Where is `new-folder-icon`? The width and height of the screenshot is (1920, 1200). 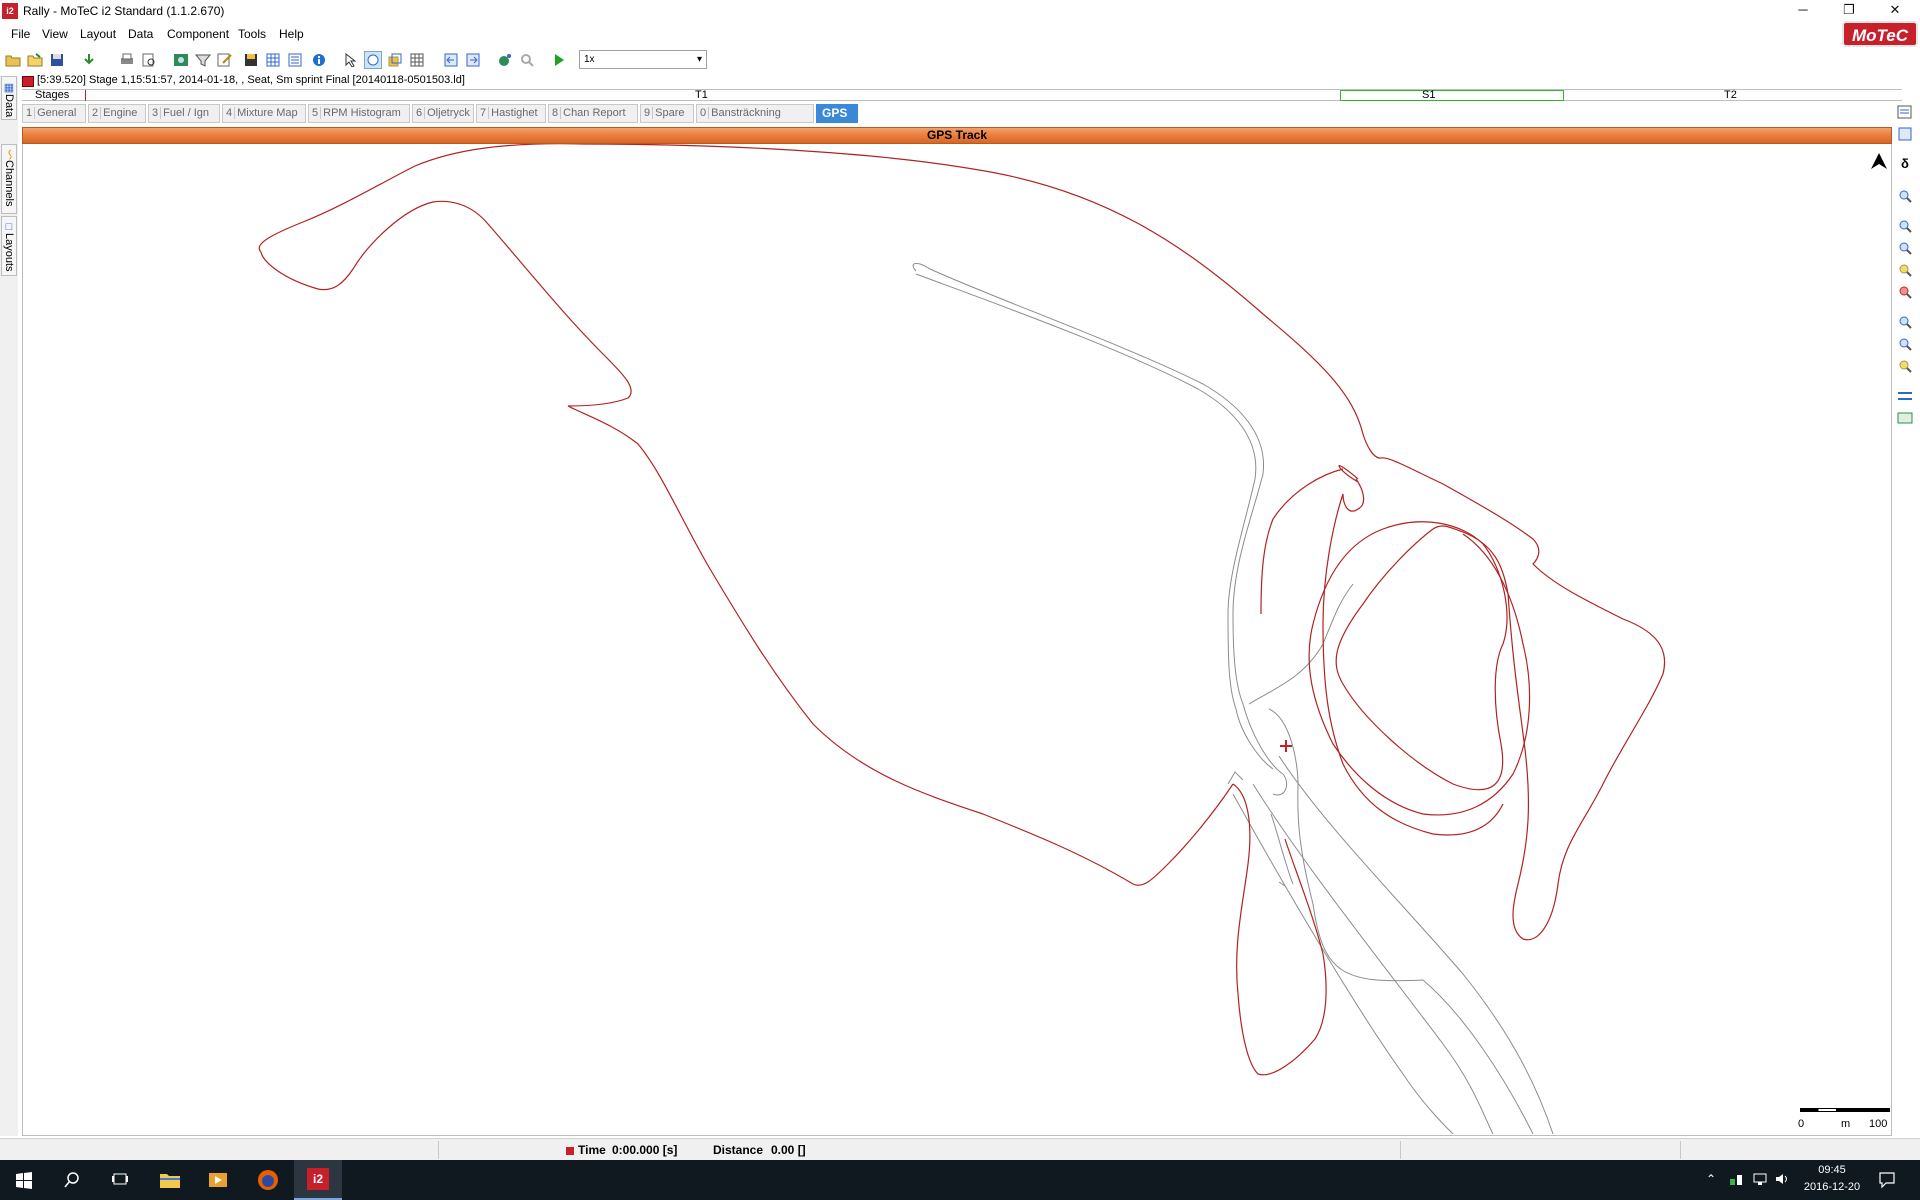
new-folder-icon is located at coordinates (13, 60).